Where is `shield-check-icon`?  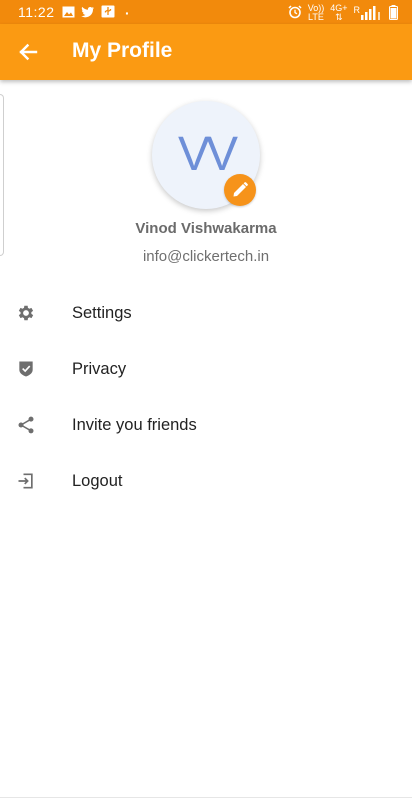 shield-check-icon is located at coordinates (26, 369).